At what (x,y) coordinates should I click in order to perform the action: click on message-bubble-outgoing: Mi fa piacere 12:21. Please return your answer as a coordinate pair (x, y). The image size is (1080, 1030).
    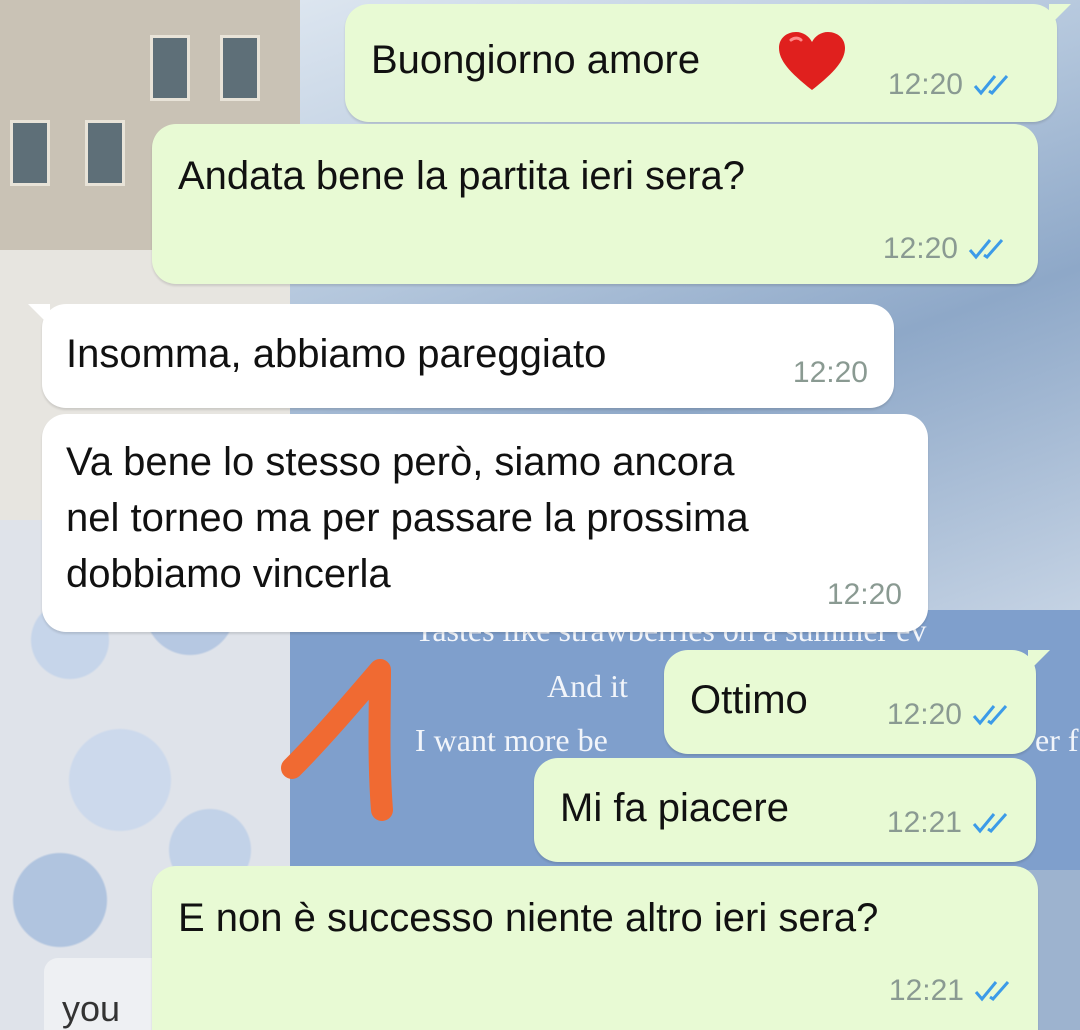
    Looking at the image, I should click on (785, 810).